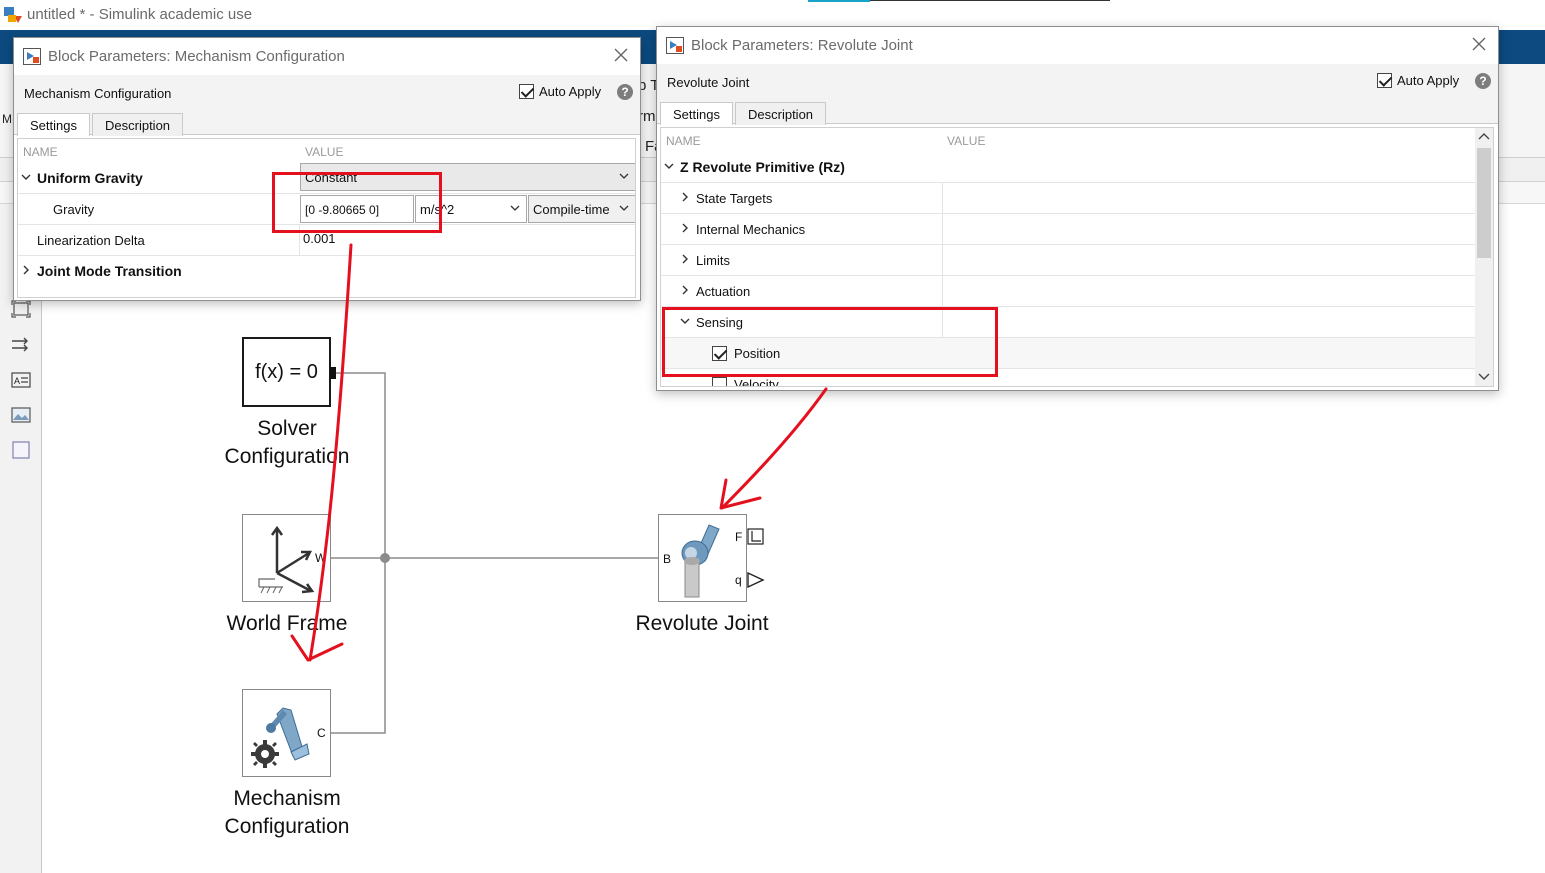 This screenshot has width=1545, height=873. Describe the element at coordinates (667, 559) in the screenshot. I see `revolute-port-b-label: B` at that location.